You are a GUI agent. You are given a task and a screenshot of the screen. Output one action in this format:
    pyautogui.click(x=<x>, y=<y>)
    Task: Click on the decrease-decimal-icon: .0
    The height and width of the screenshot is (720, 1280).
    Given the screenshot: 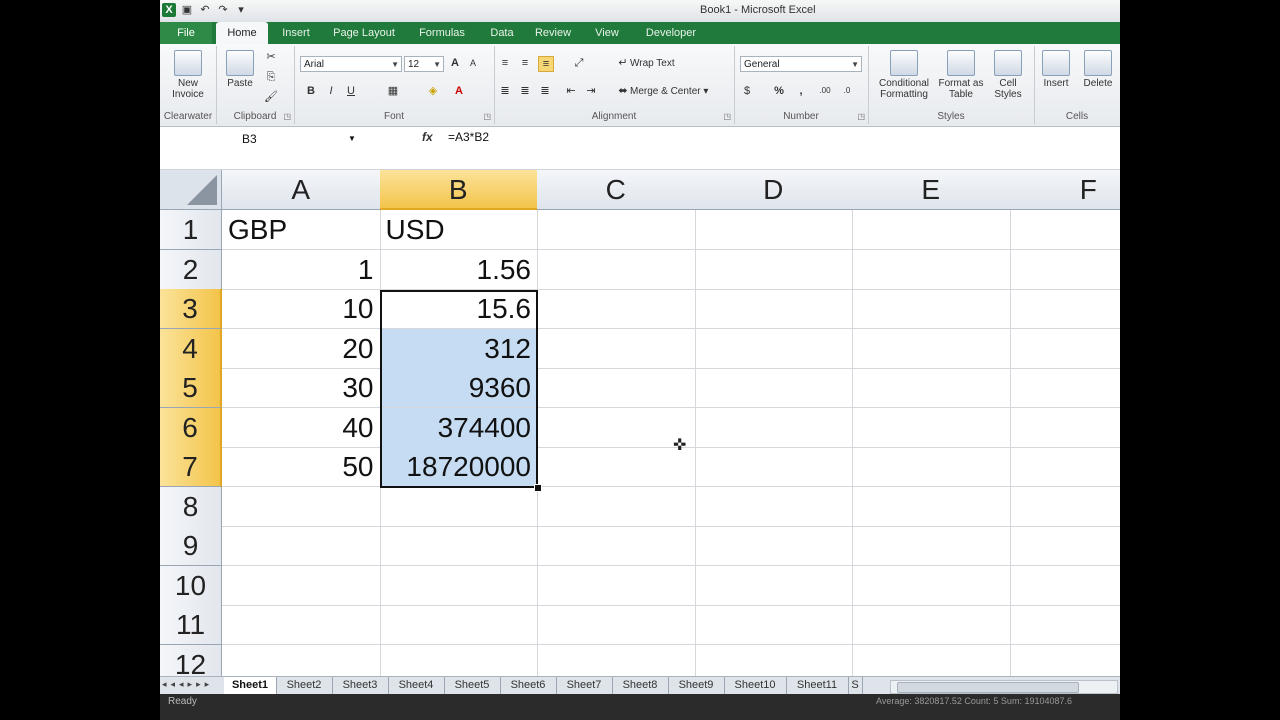 What is the action you would take?
    pyautogui.click(x=847, y=91)
    